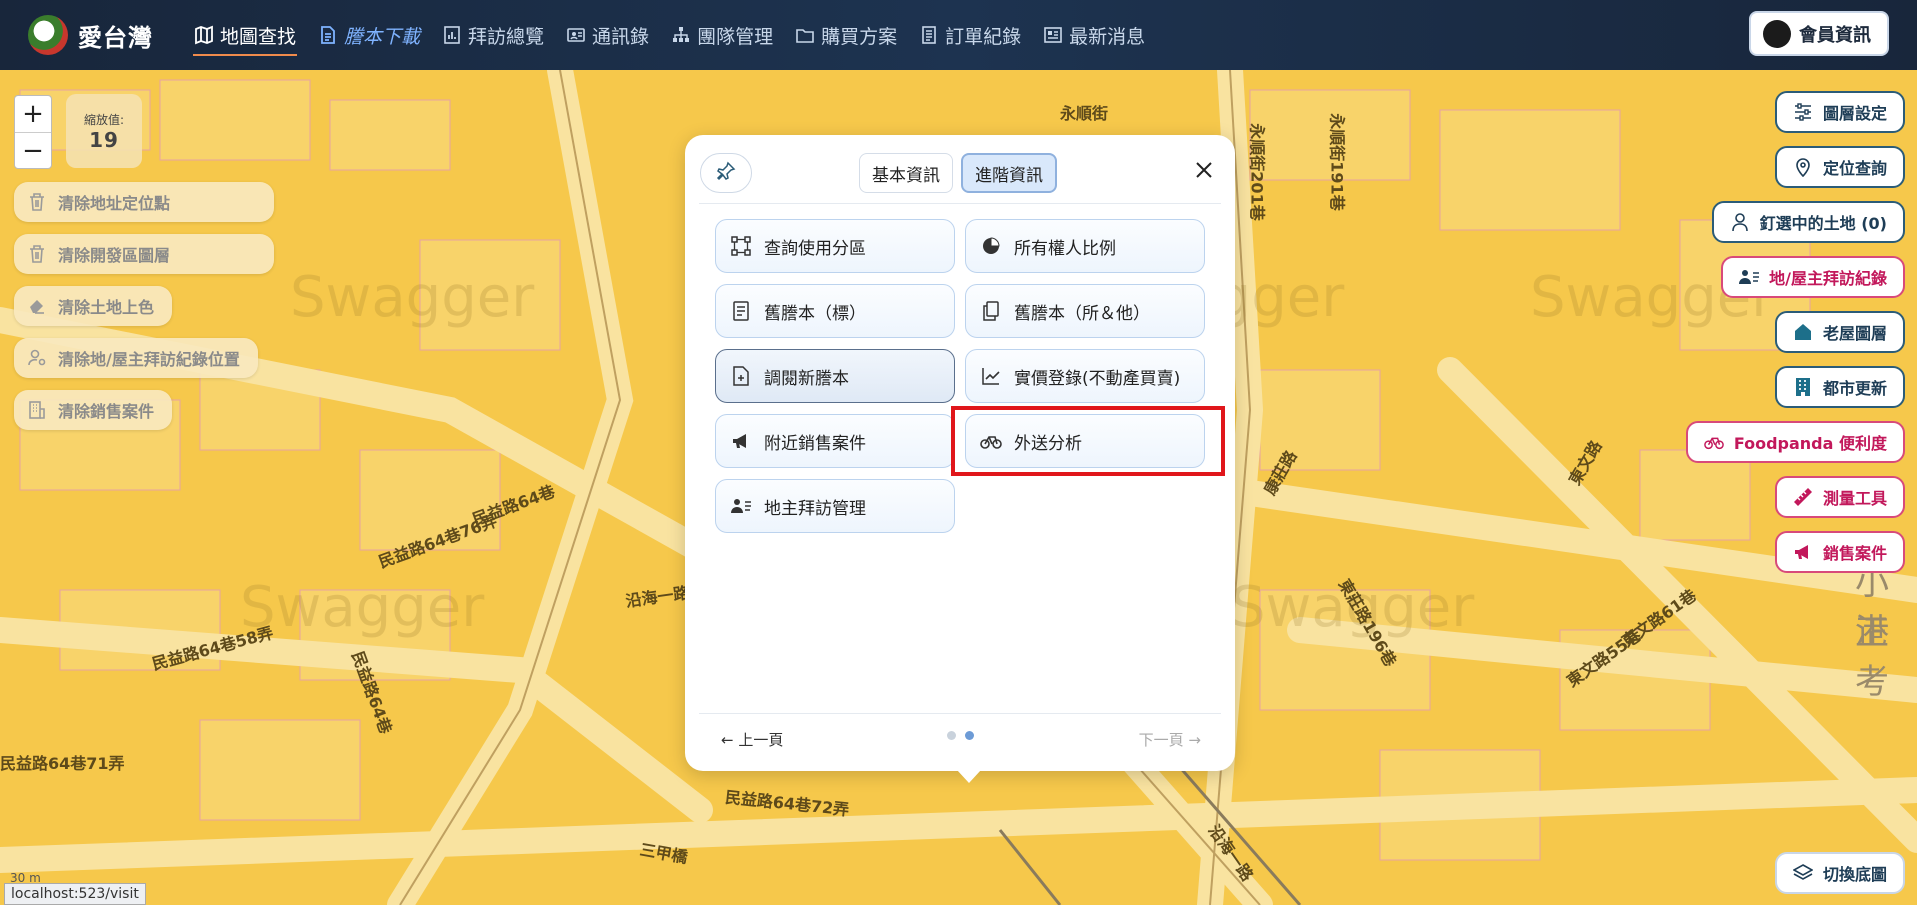 This screenshot has width=1917, height=905. Describe the element at coordinates (1802, 873) in the screenshot. I see `layers-icon` at that location.